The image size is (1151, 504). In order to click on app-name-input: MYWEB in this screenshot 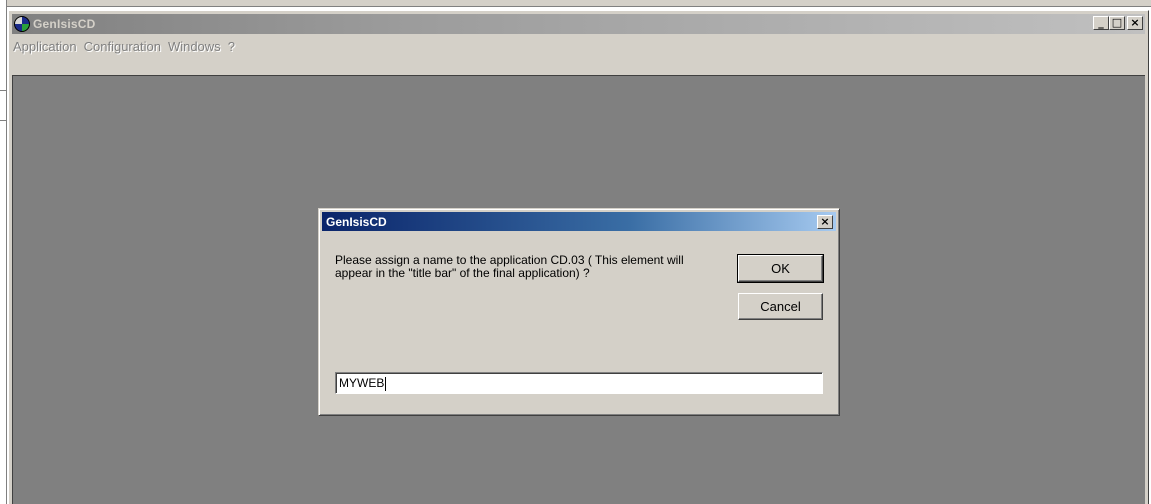, I will do `click(579, 383)`.